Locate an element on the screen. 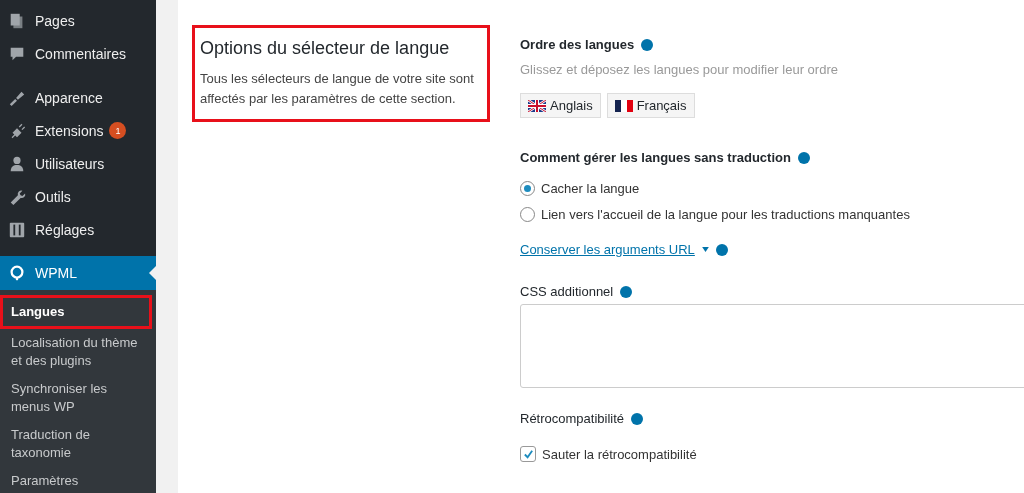 The image size is (1024, 493). sidebar-item: Pages is located at coordinates (78, 20).